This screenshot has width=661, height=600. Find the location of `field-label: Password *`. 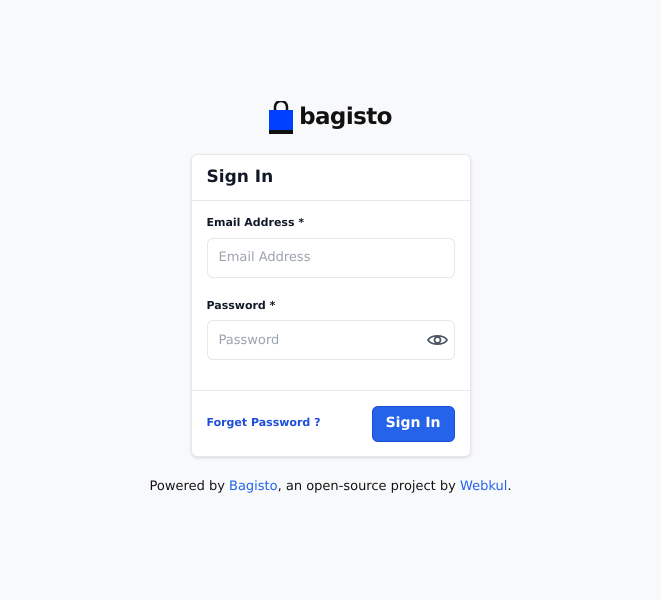

field-label: Password * is located at coordinates (241, 306).